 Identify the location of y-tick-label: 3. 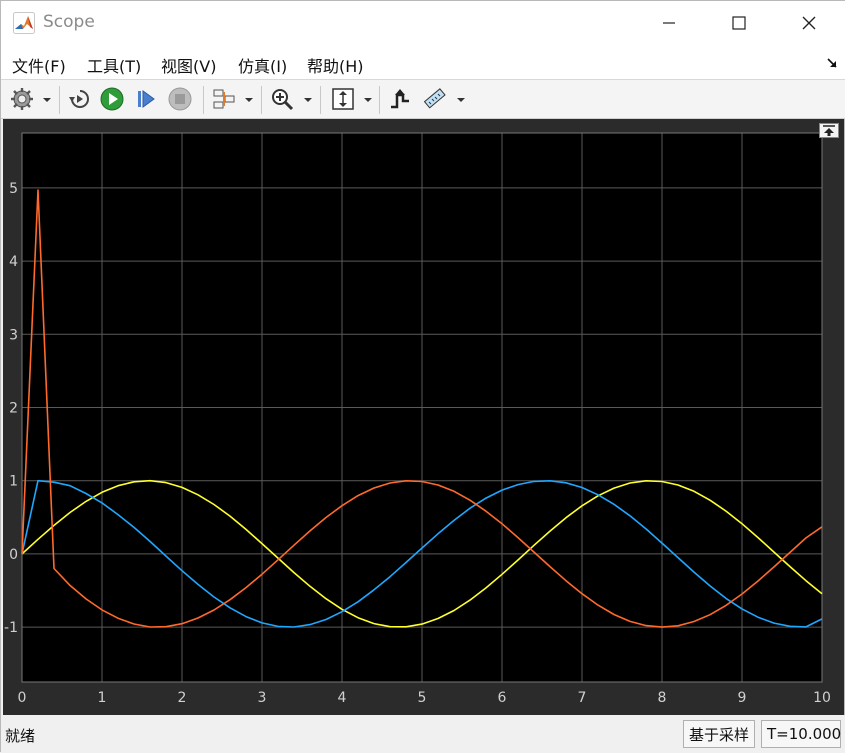
(13, 335).